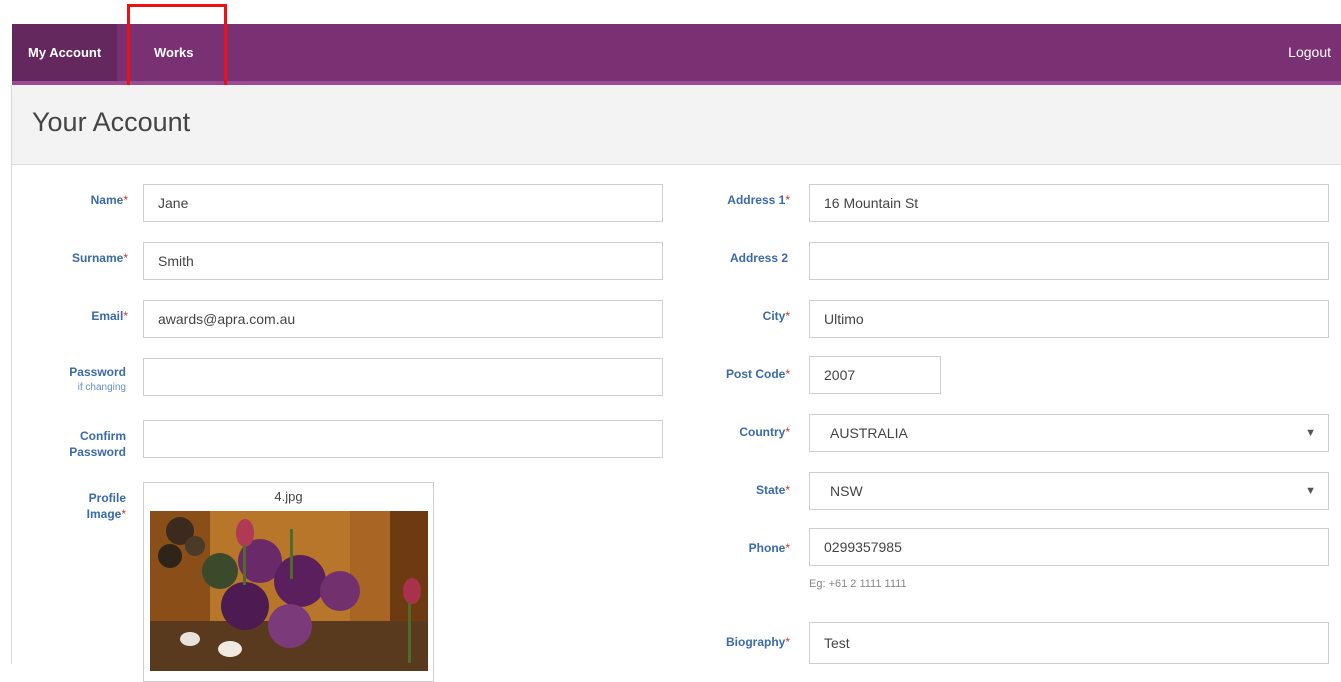 The image size is (1341, 682). I want to click on country-label: Country*, so click(764, 432).